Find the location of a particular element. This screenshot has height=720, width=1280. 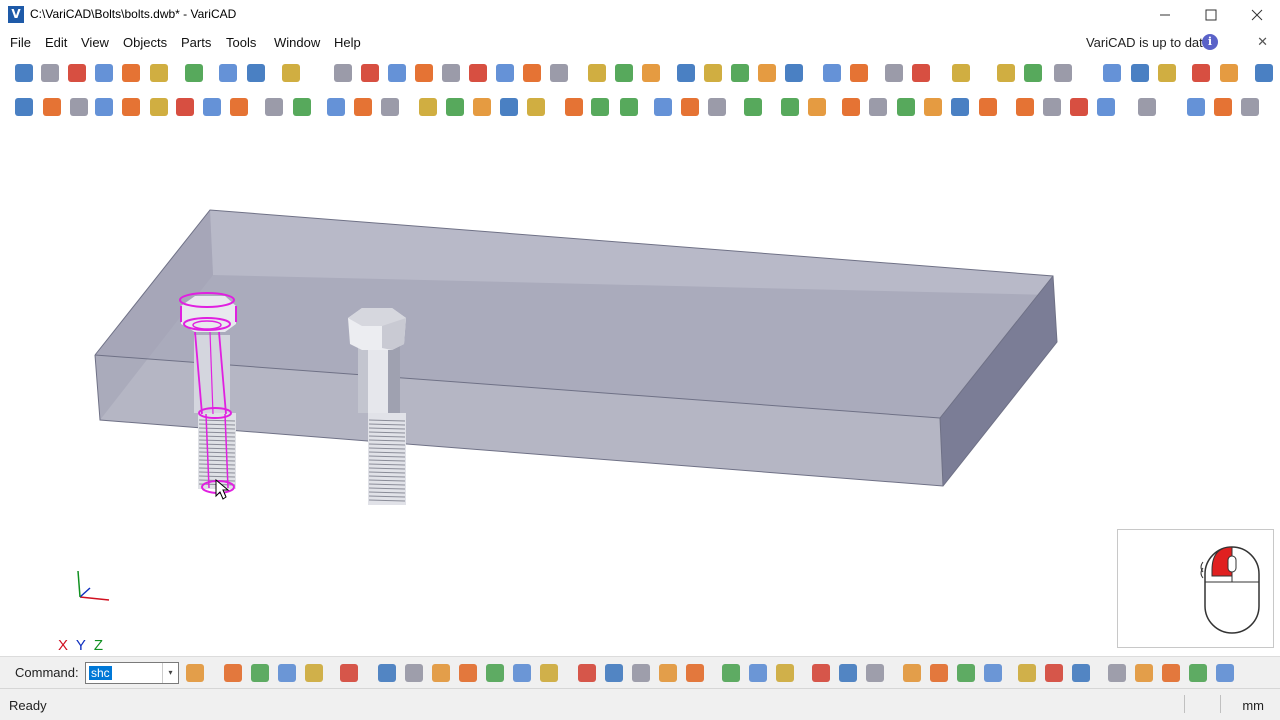

close-button is located at coordinates (1257, 15).